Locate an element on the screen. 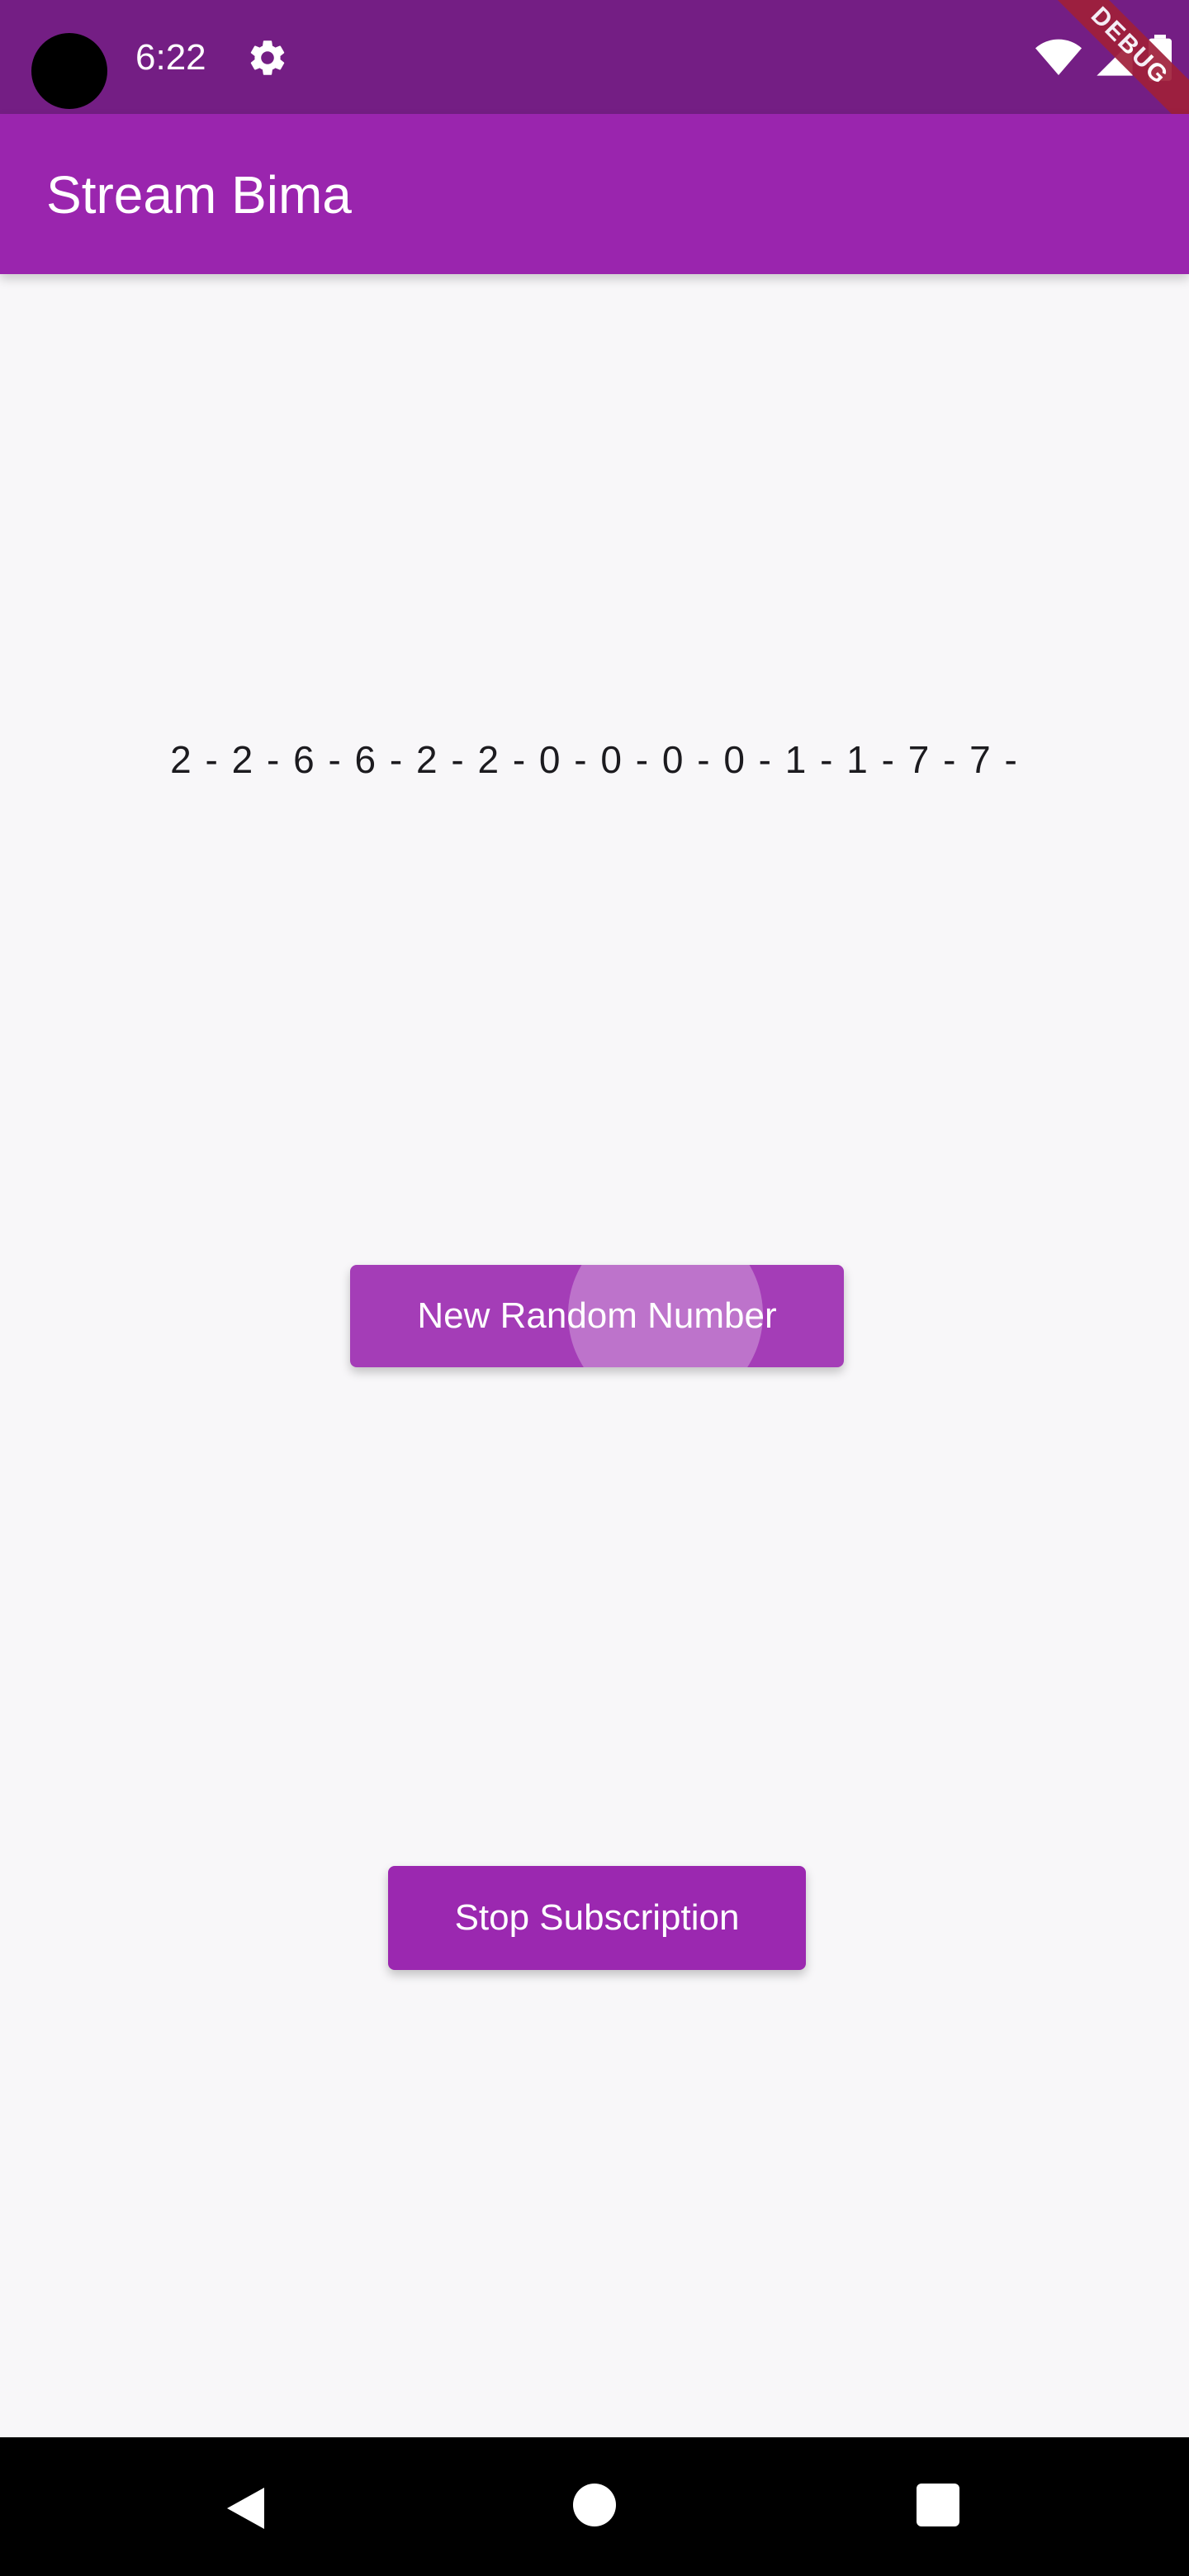  stop-subscription-button: Stop Subscription is located at coordinates (597, 1918).